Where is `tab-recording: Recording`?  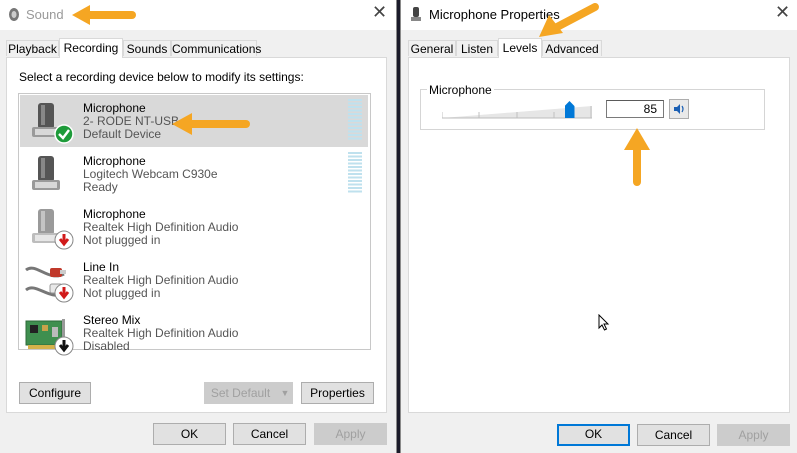 tab-recording: Recording is located at coordinates (91, 48).